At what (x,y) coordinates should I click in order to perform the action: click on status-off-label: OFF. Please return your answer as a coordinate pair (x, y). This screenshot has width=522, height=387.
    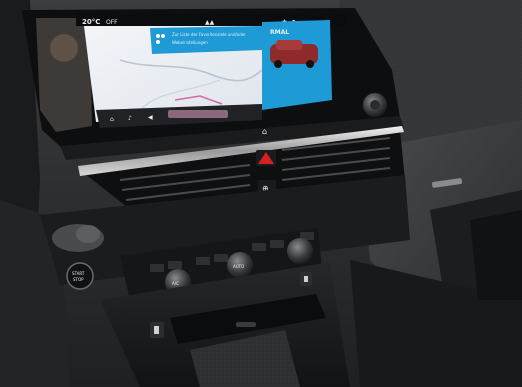
    Looking at the image, I should click on (112, 22).